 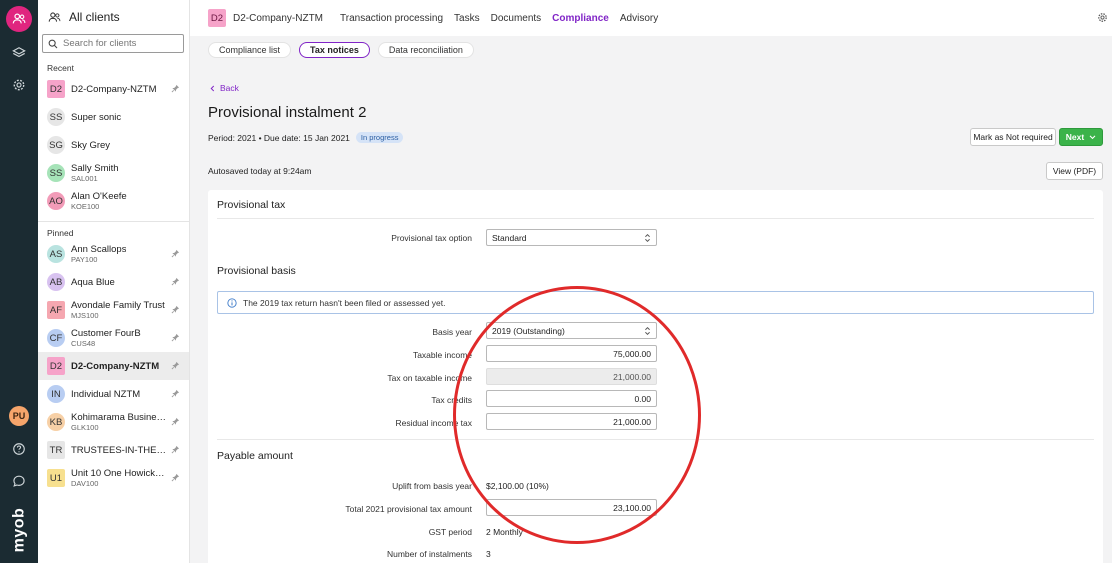 What do you see at coordinates (19, 449) in the screenshot?
I see `help-icon` at bounding box center [19, 449].